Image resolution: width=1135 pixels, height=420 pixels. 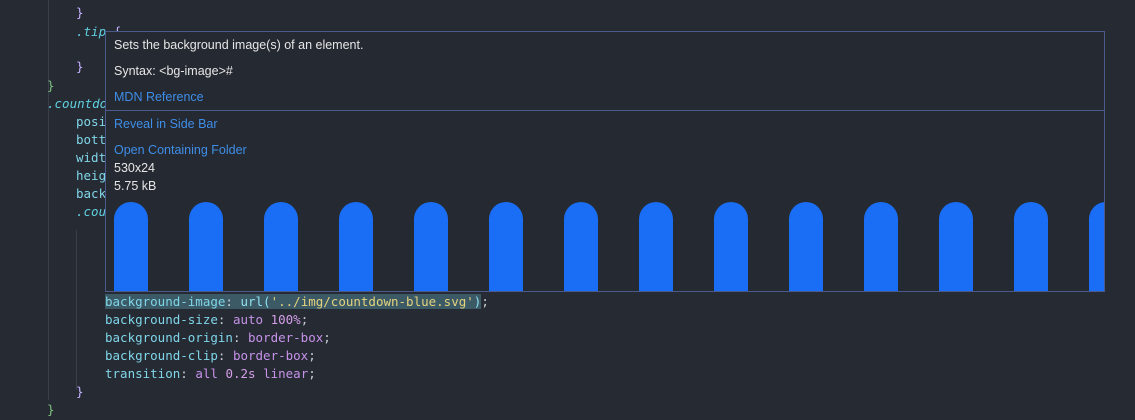 I want to click on code-line-background-origin: background-origin: border-box;, so click(x=218, y=337).